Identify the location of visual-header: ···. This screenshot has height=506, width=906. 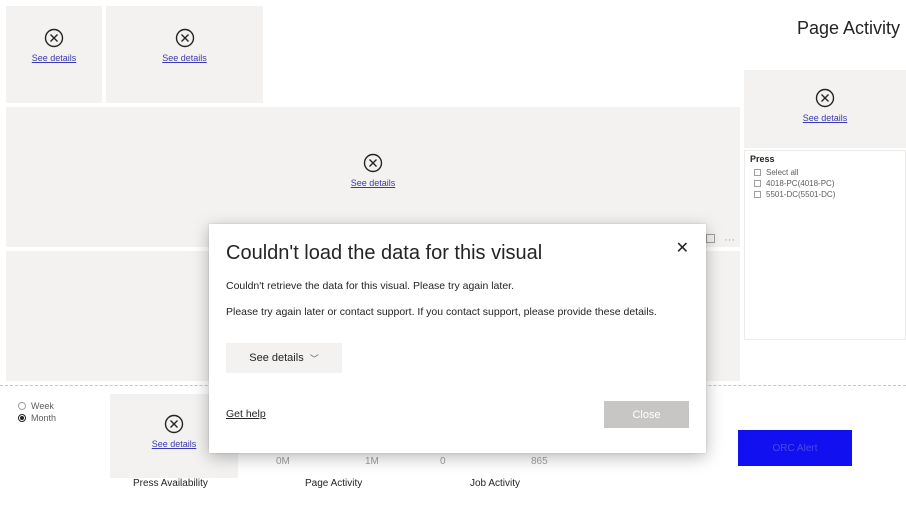
(720, 240).